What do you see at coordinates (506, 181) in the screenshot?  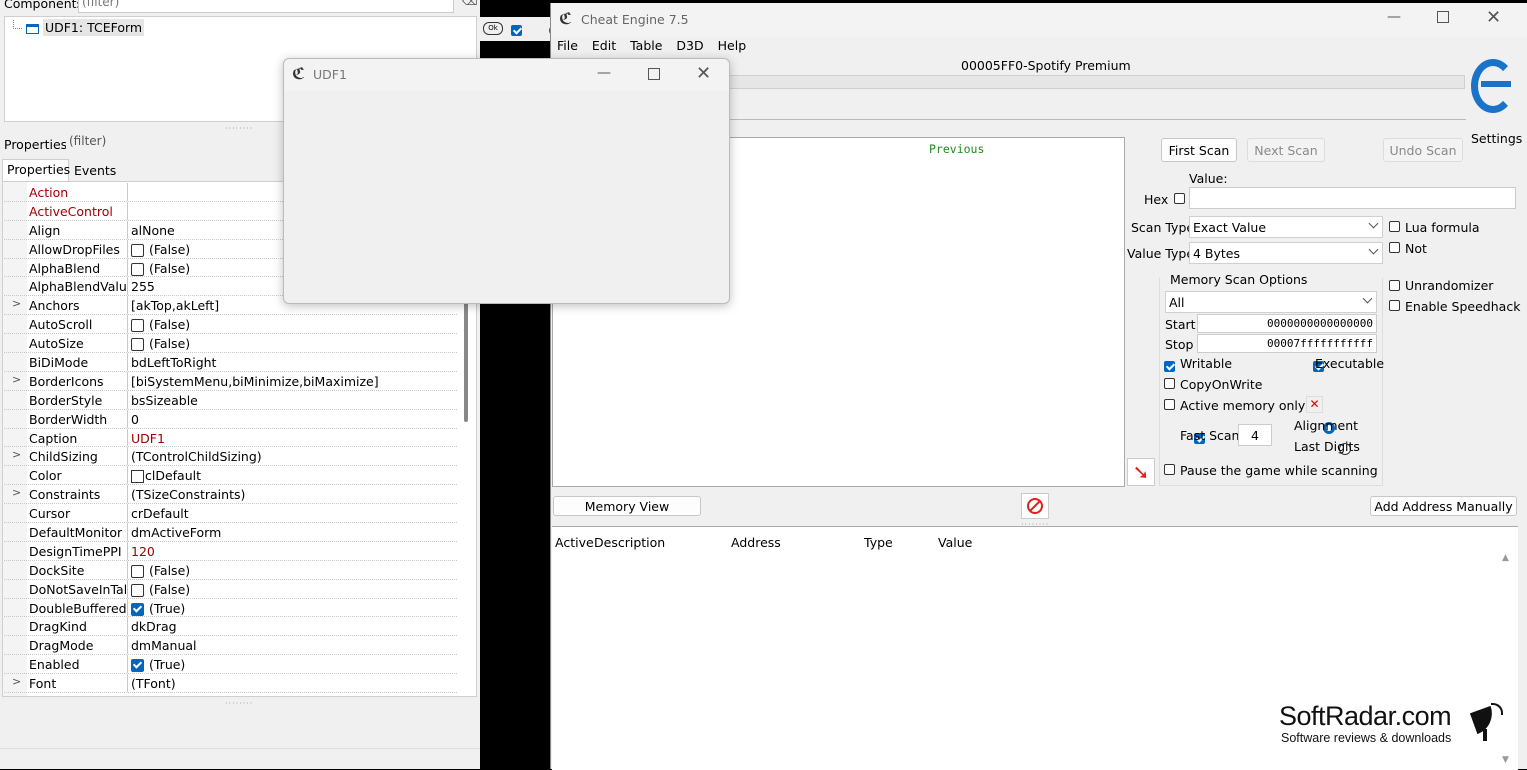 I see `udf1-window: ℭ UDF1 — ✕` at bounding box center [506, 181].